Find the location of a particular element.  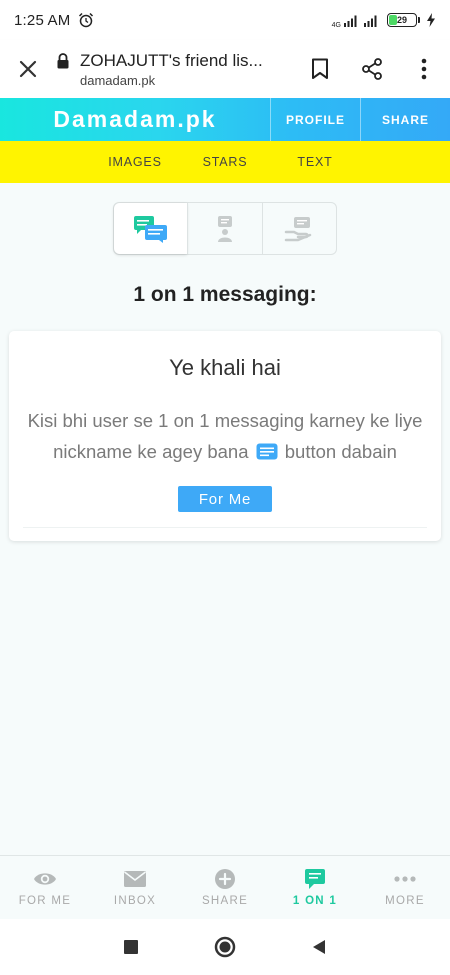

browser-toolbar: ZOHAJUTT's friend lis... damadam.pk is located at coordinates (225, 69).